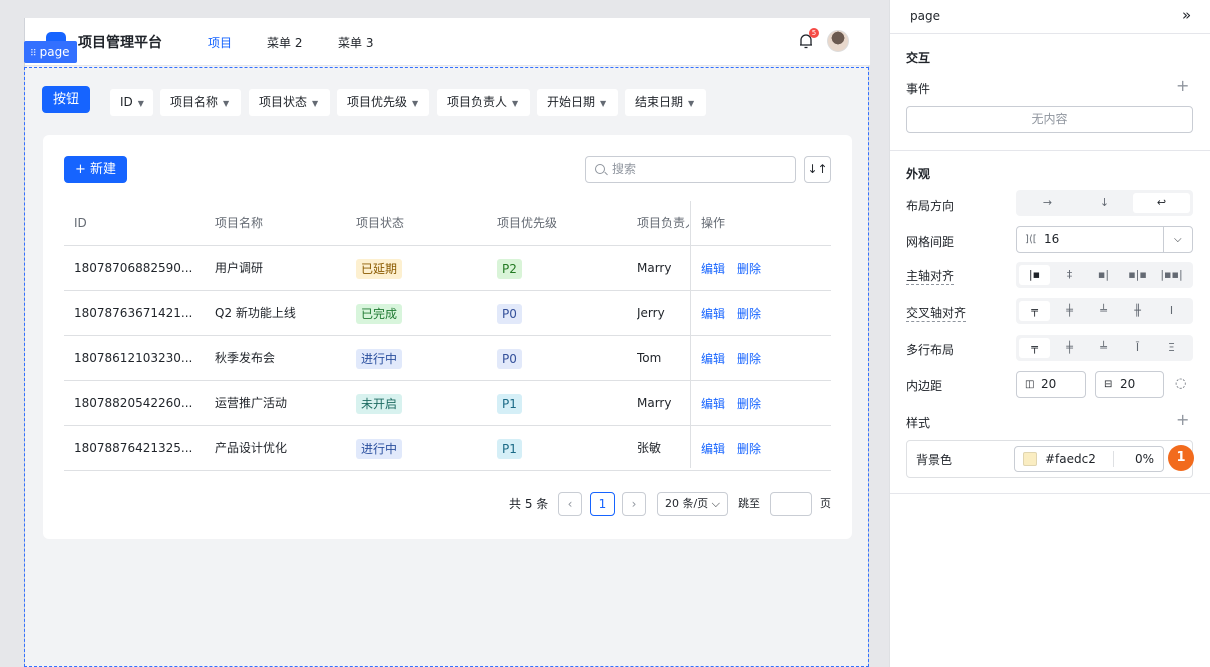  I want to click on align-top-icon: ╤, so click(1034, 311).